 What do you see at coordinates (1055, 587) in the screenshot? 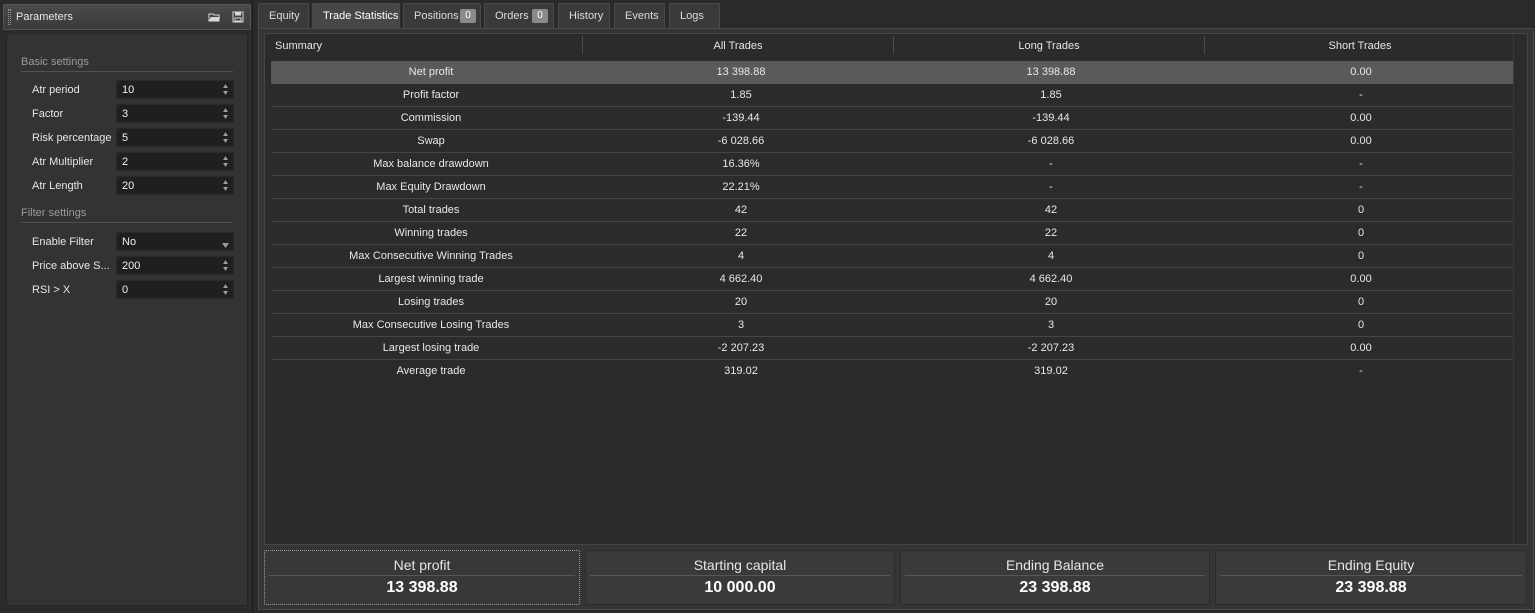
I see `card-value: 23 398.88` at bounding box center [1055, 587].